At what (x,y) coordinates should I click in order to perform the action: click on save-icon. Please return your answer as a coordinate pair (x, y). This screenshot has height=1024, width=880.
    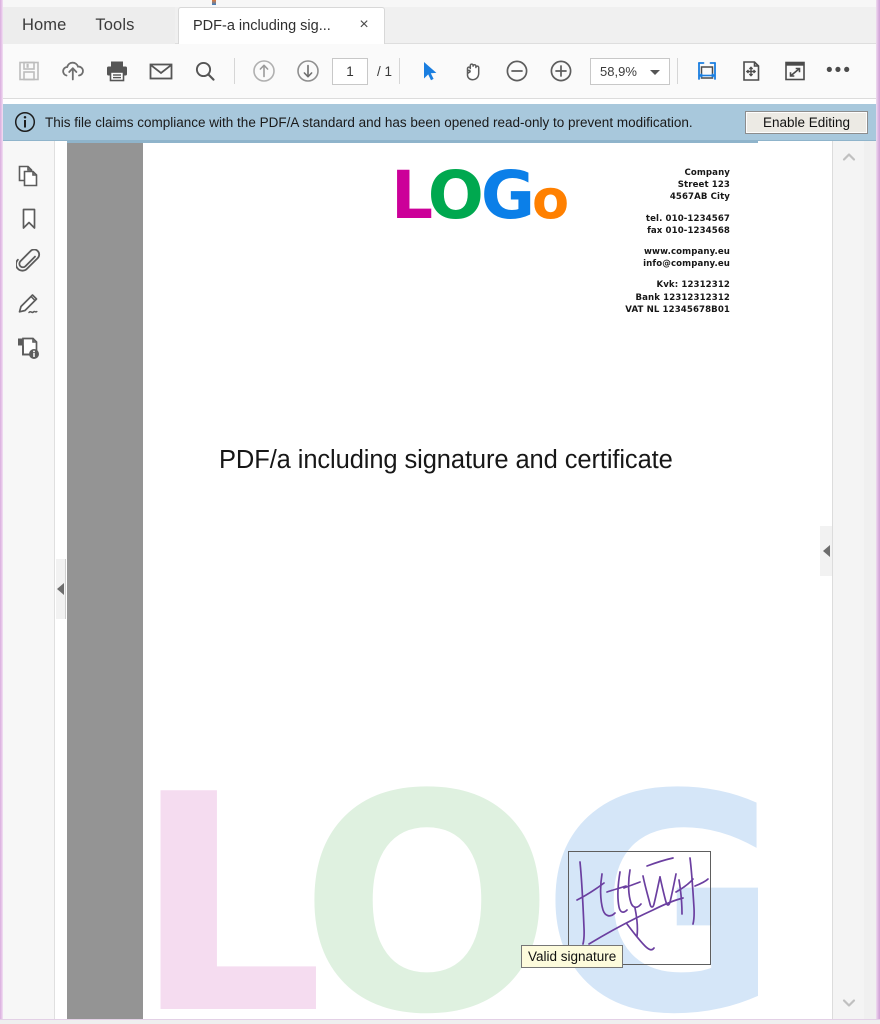
    Looking at the image, I should click on (29, 71).